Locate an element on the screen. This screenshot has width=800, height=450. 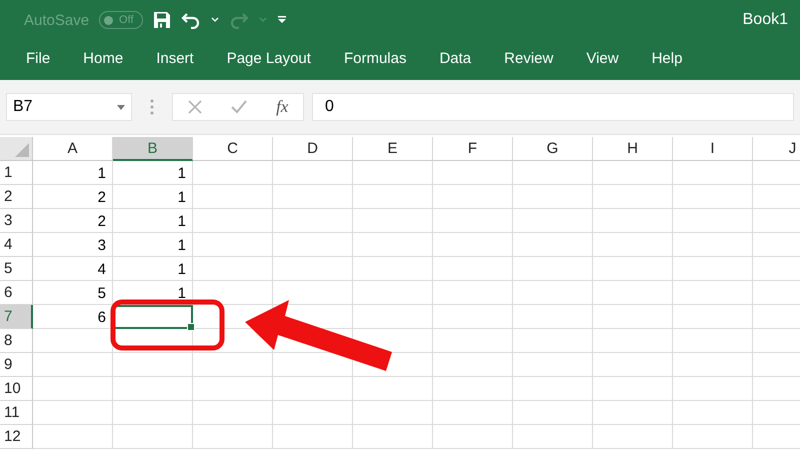
grip-icon is located at coordinates (152, 107).